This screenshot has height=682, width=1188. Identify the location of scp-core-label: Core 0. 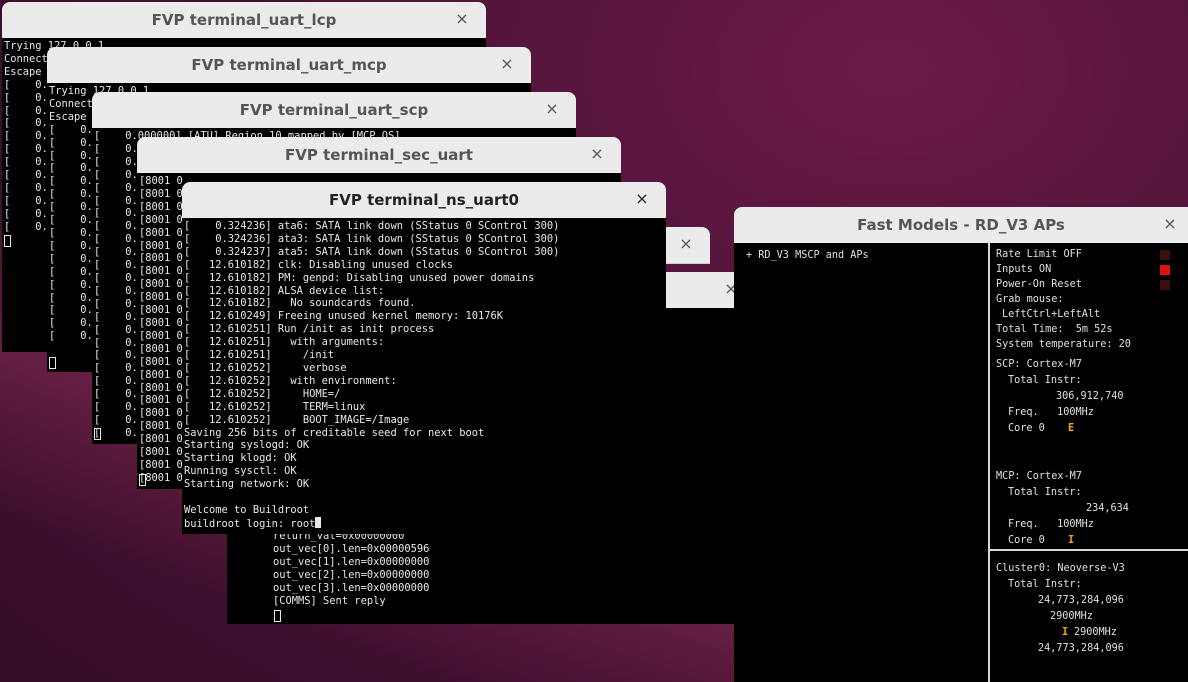
(1026, 428).